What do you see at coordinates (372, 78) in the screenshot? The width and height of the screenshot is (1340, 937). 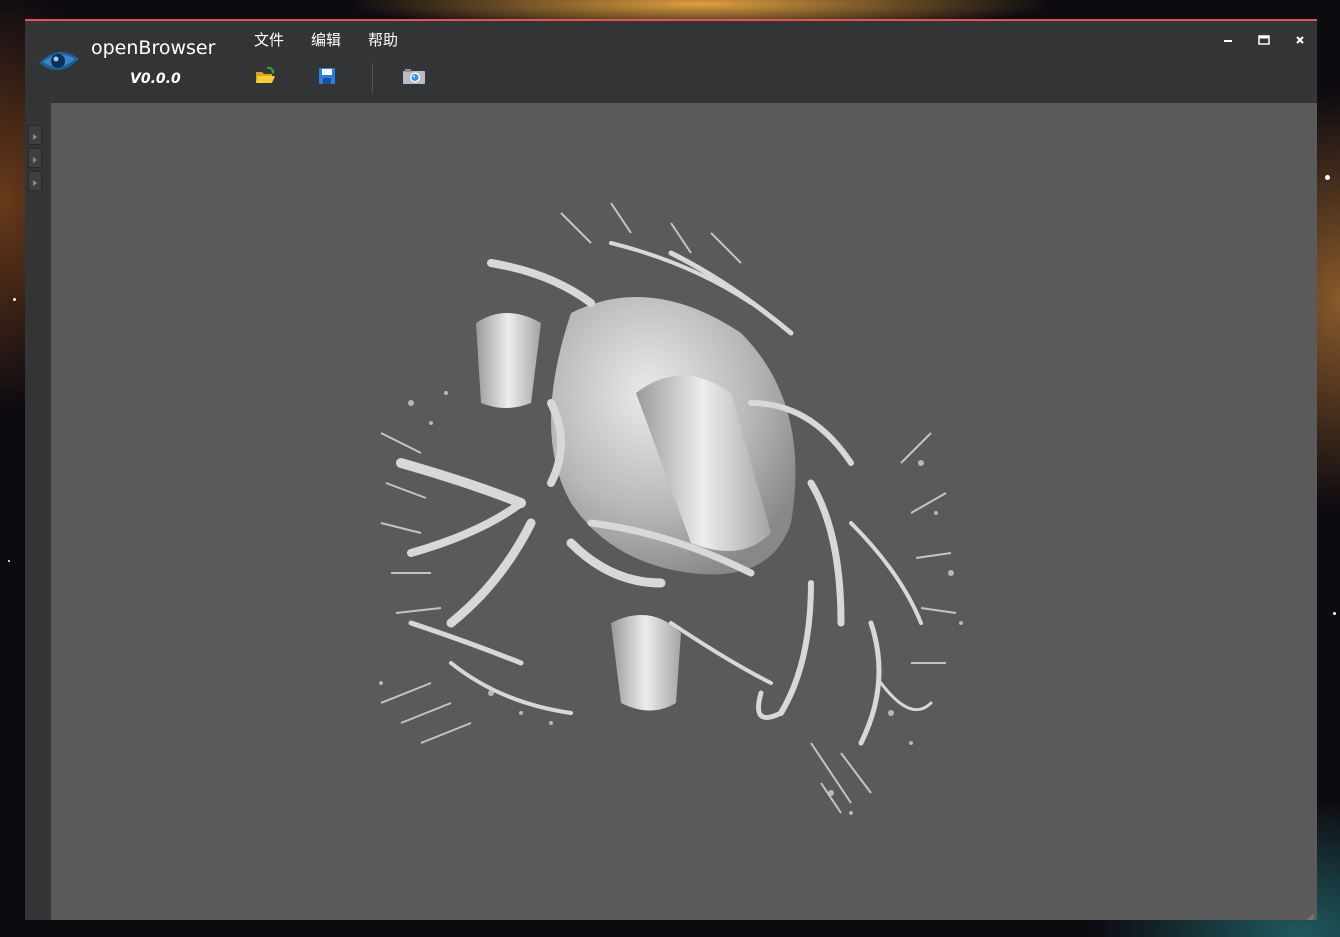 I see `toolbar-separator` at bounding box center [372, 78].